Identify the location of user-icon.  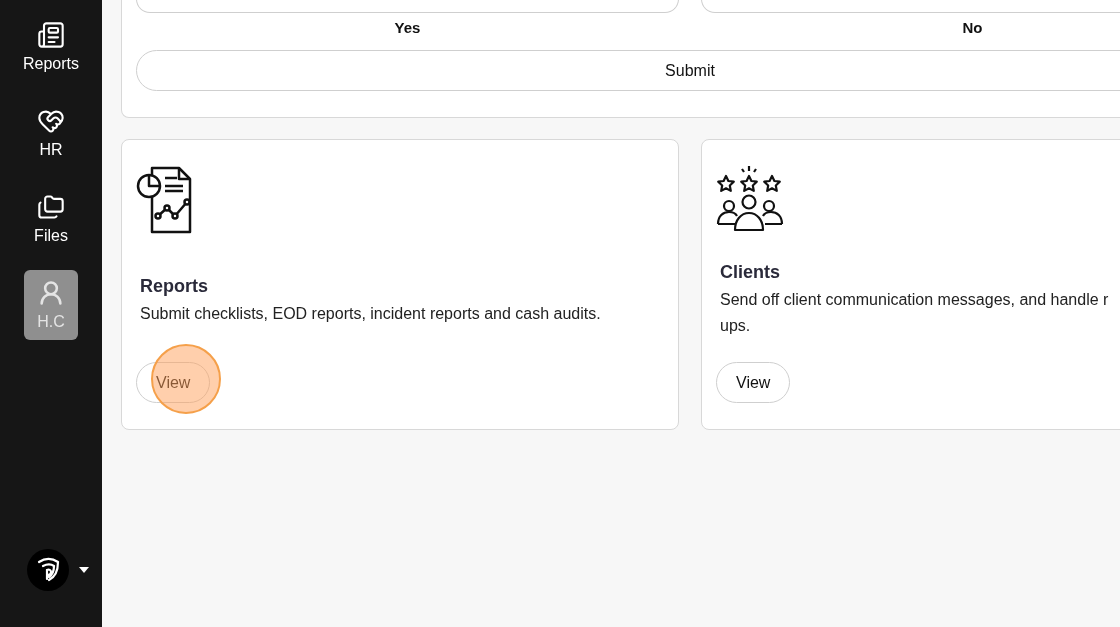
(51, 293).